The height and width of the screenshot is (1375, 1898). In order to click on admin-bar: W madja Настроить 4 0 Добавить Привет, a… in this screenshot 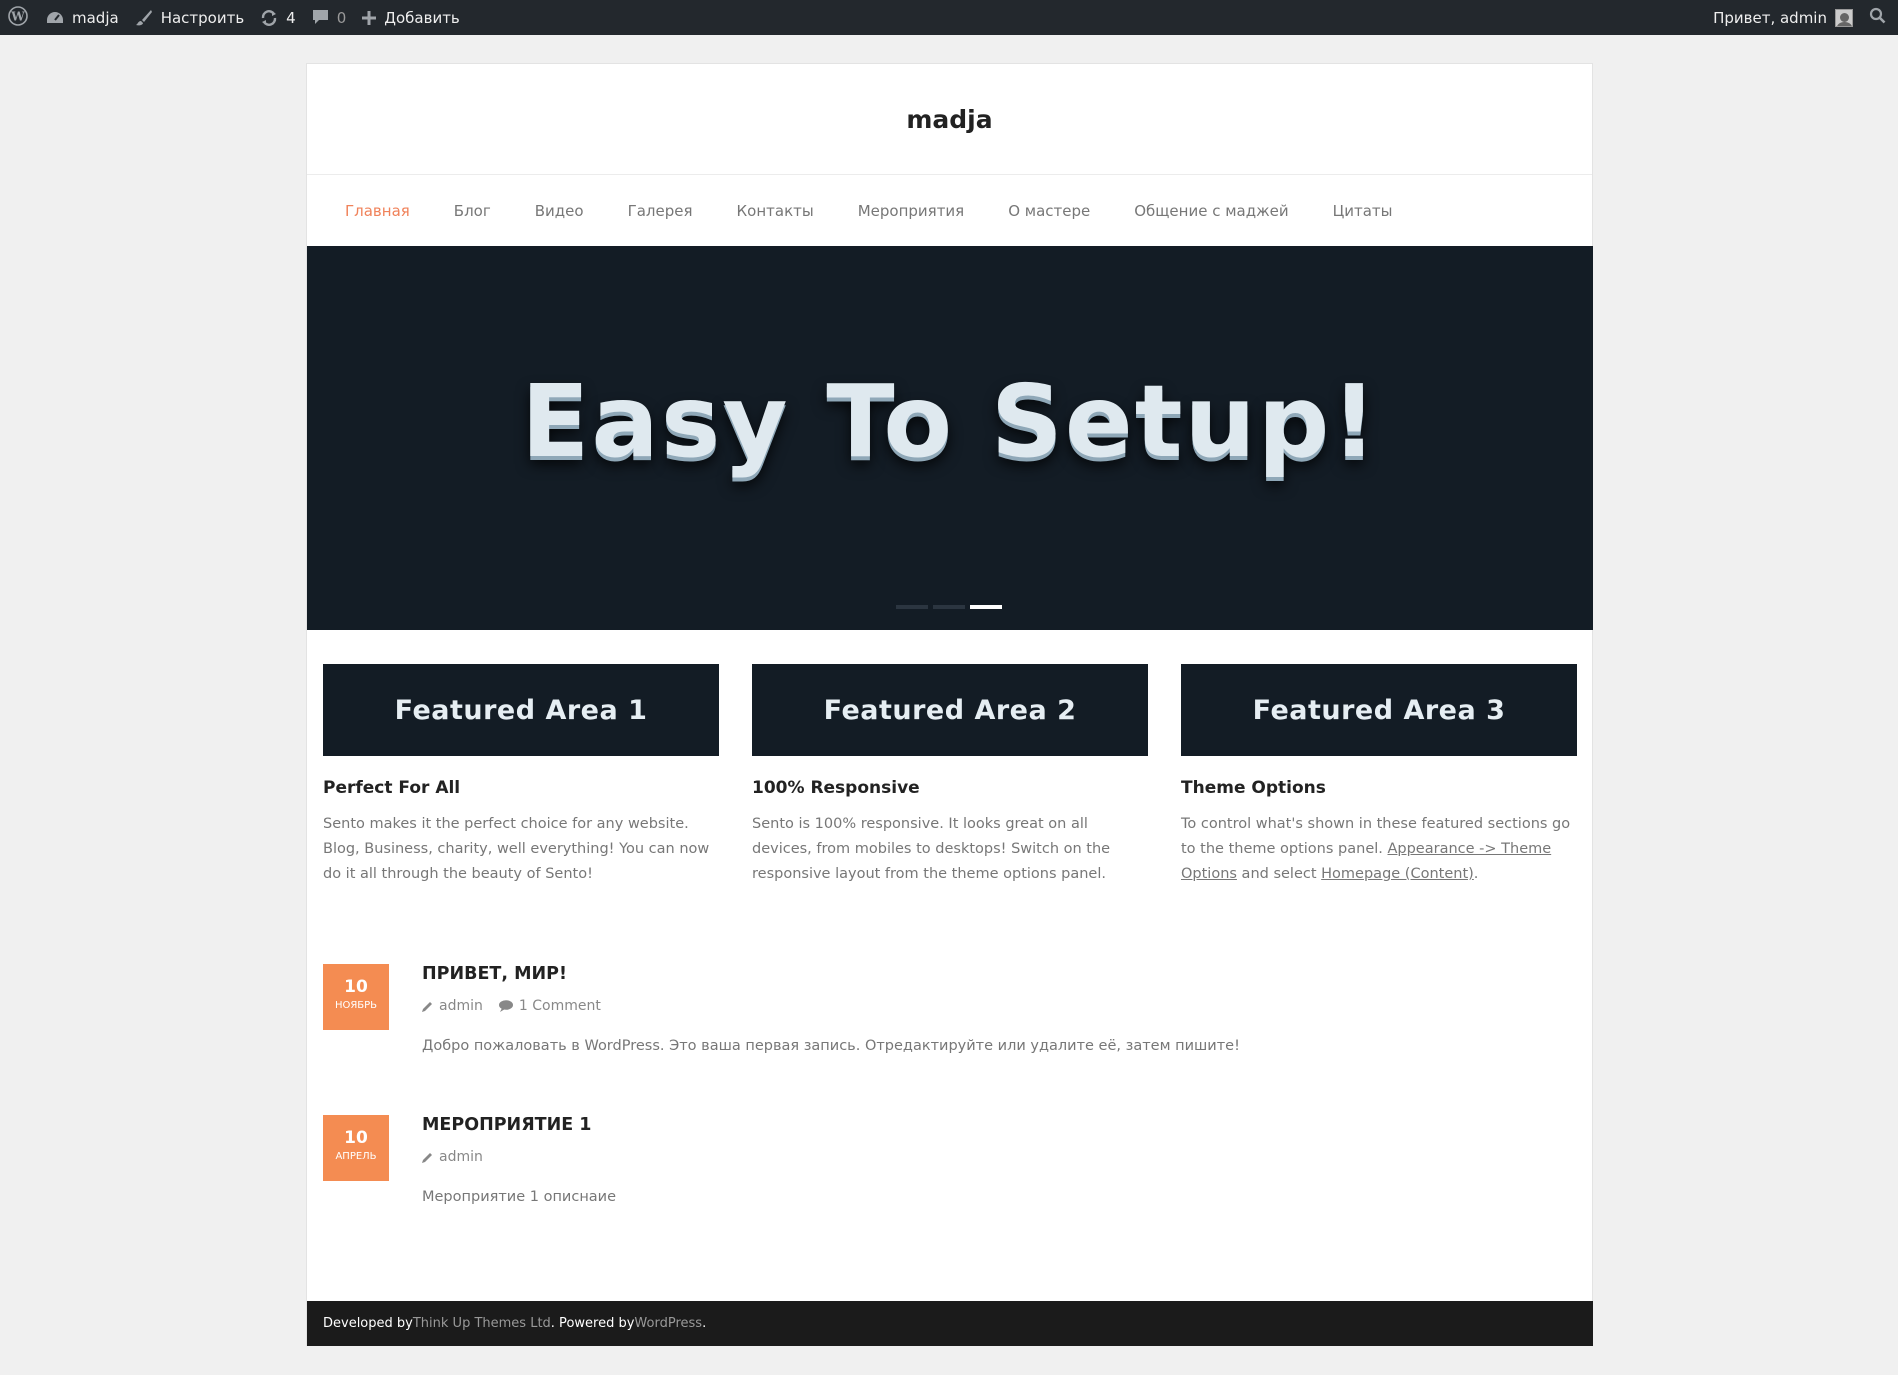, I will do `click(949, 17)`.